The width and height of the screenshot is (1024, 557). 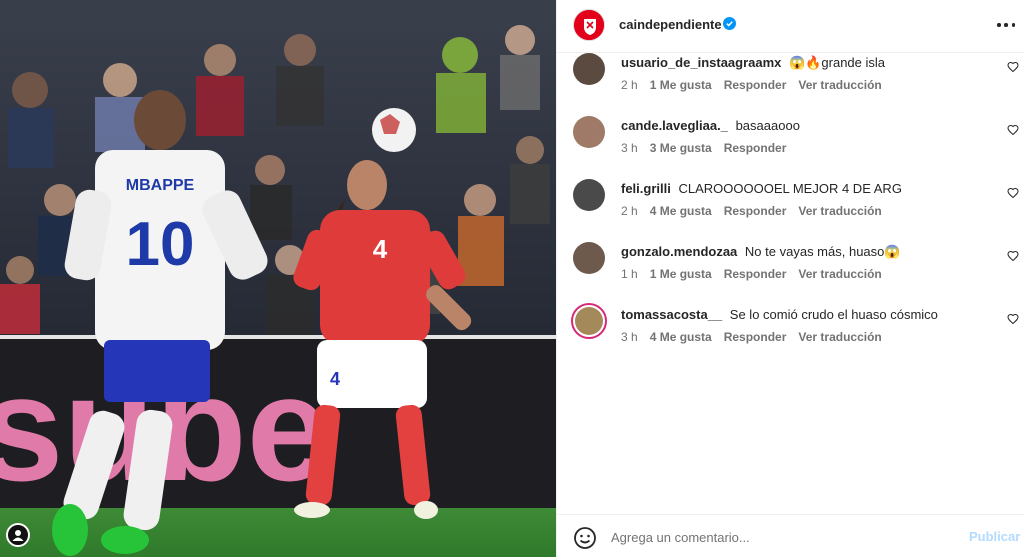 What do you see at coordinates (589, 25) in the screenshot?
I see `account-avatar` at bounding box center [589, 25].